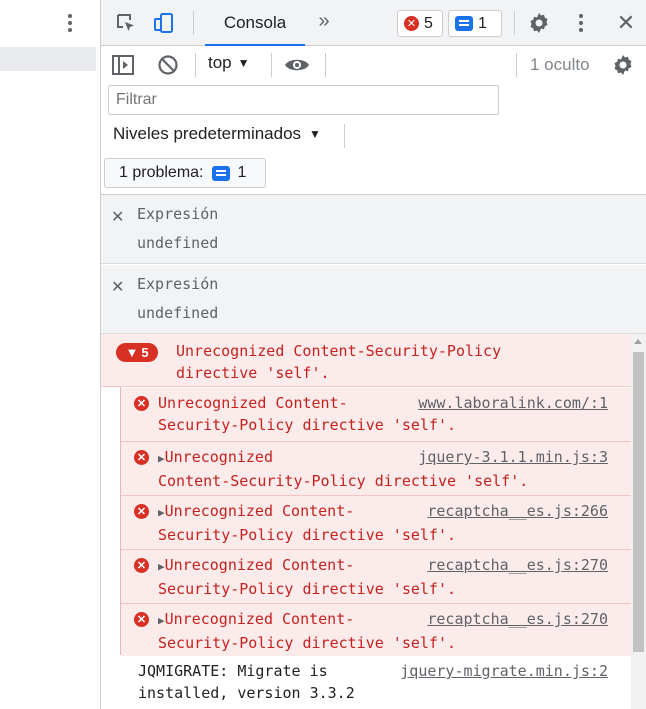 The height and width of the screenshot is (709, 646). I want to click on log-levels-label: Niveles predeterminados, so click(207, 133).